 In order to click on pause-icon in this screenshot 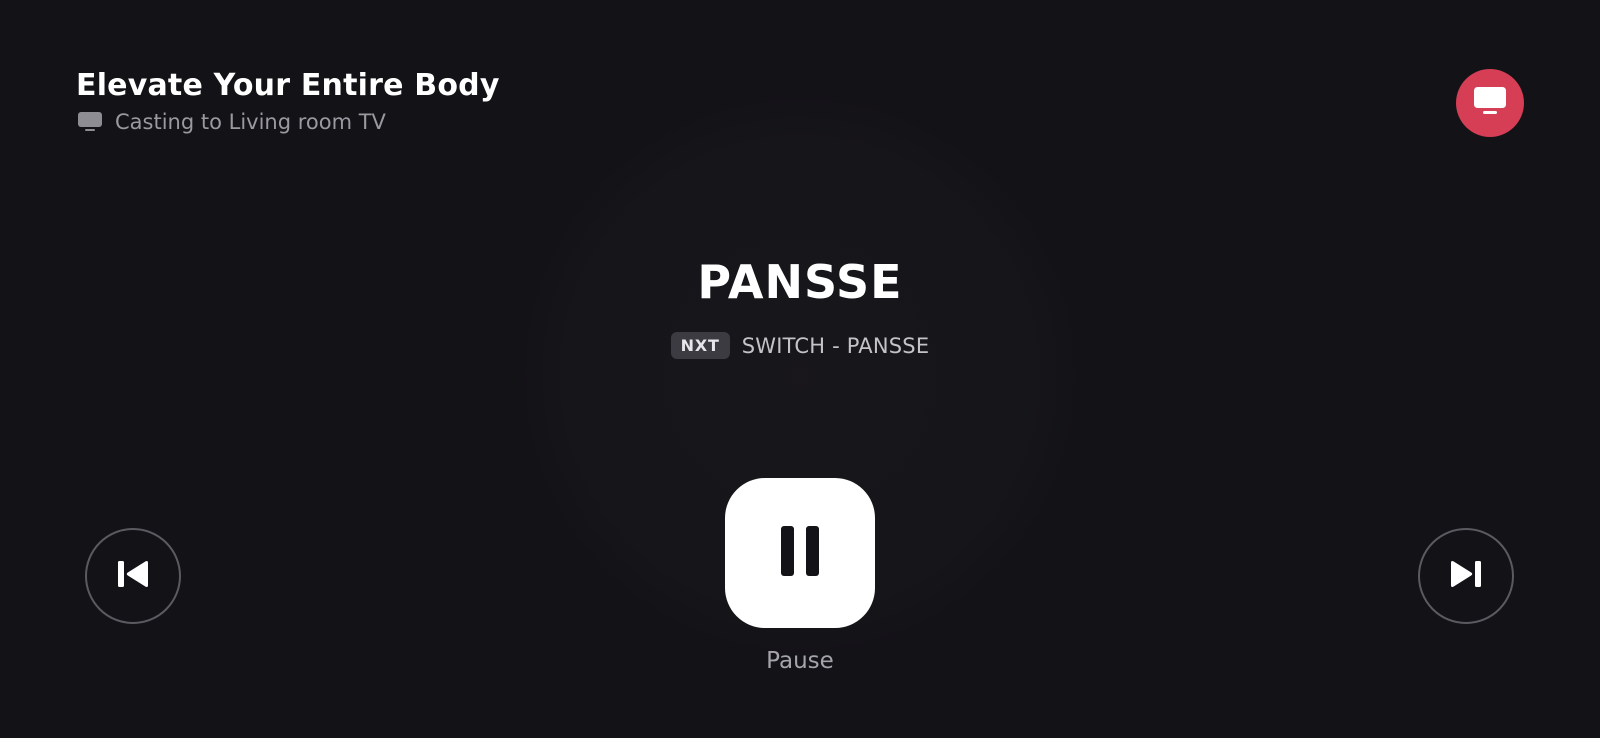, I will do `click(800, 553)`.